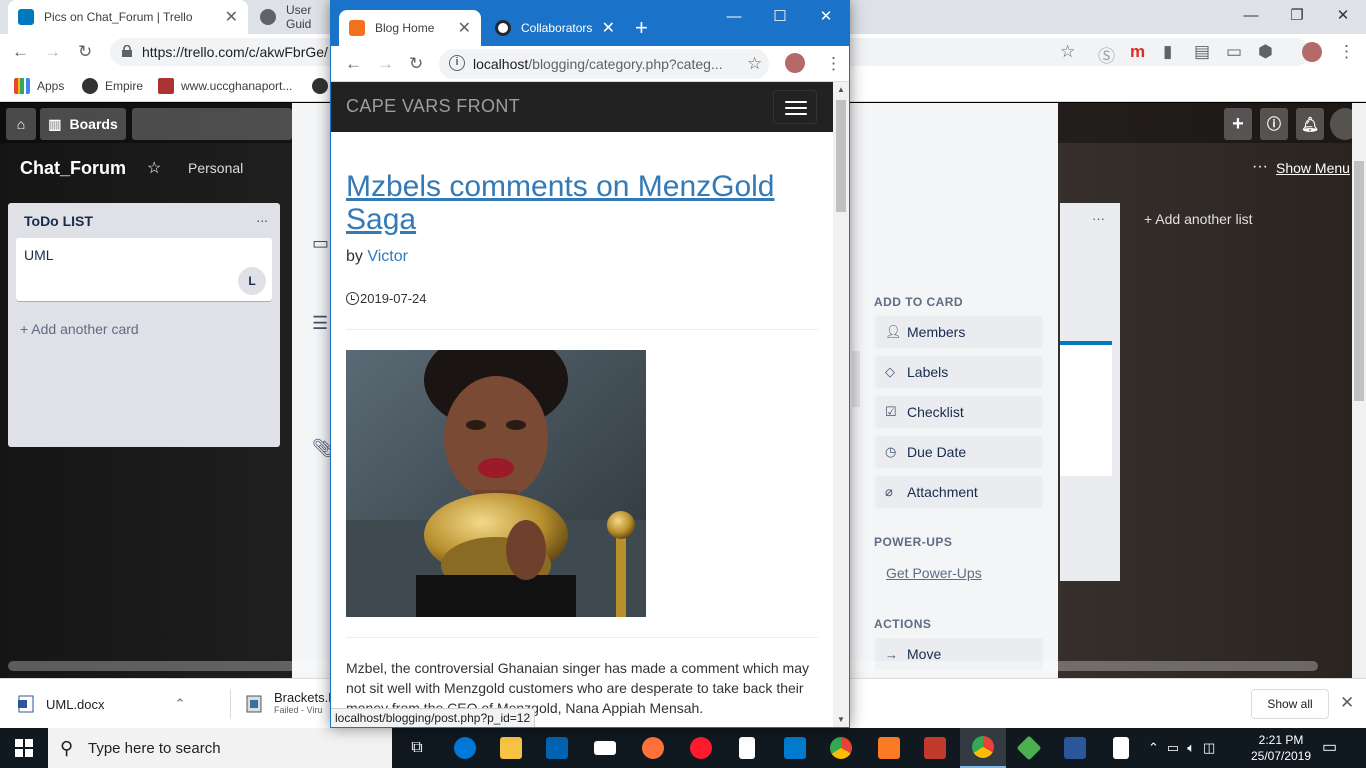 This screenshot has width=1366, height=768. Describe the element at coordinates (1106, 54) in the screenshot. I see `skype-extension-icon: Ⓢ` at that location.